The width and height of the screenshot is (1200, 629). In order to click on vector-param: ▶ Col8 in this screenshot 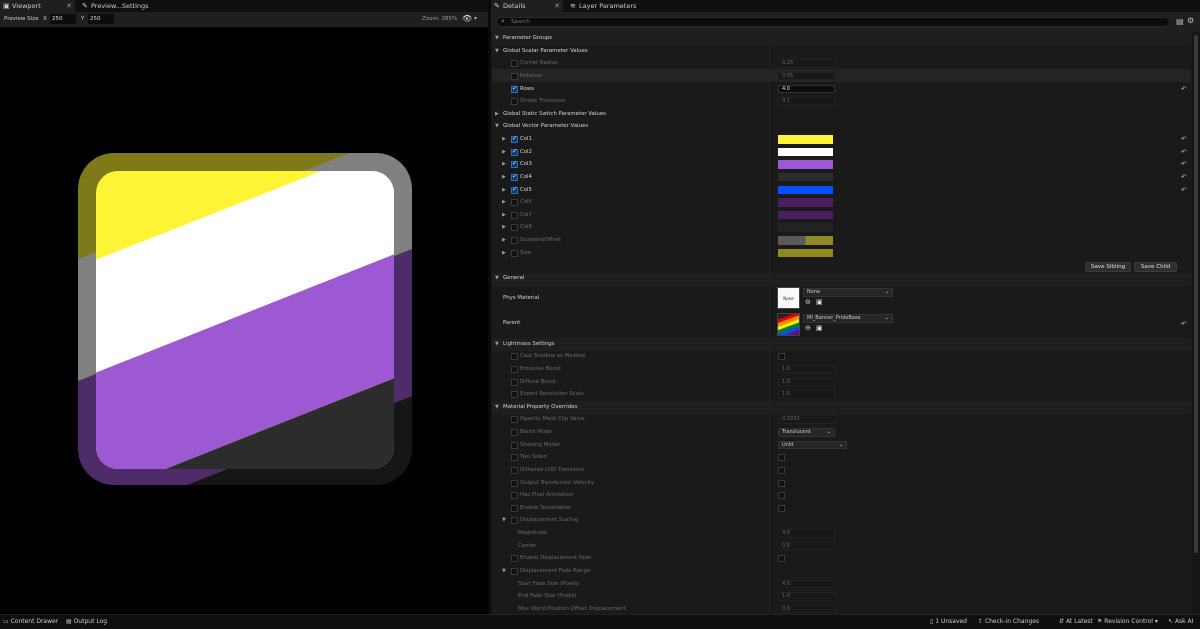, I will do `click(841, 227)`.